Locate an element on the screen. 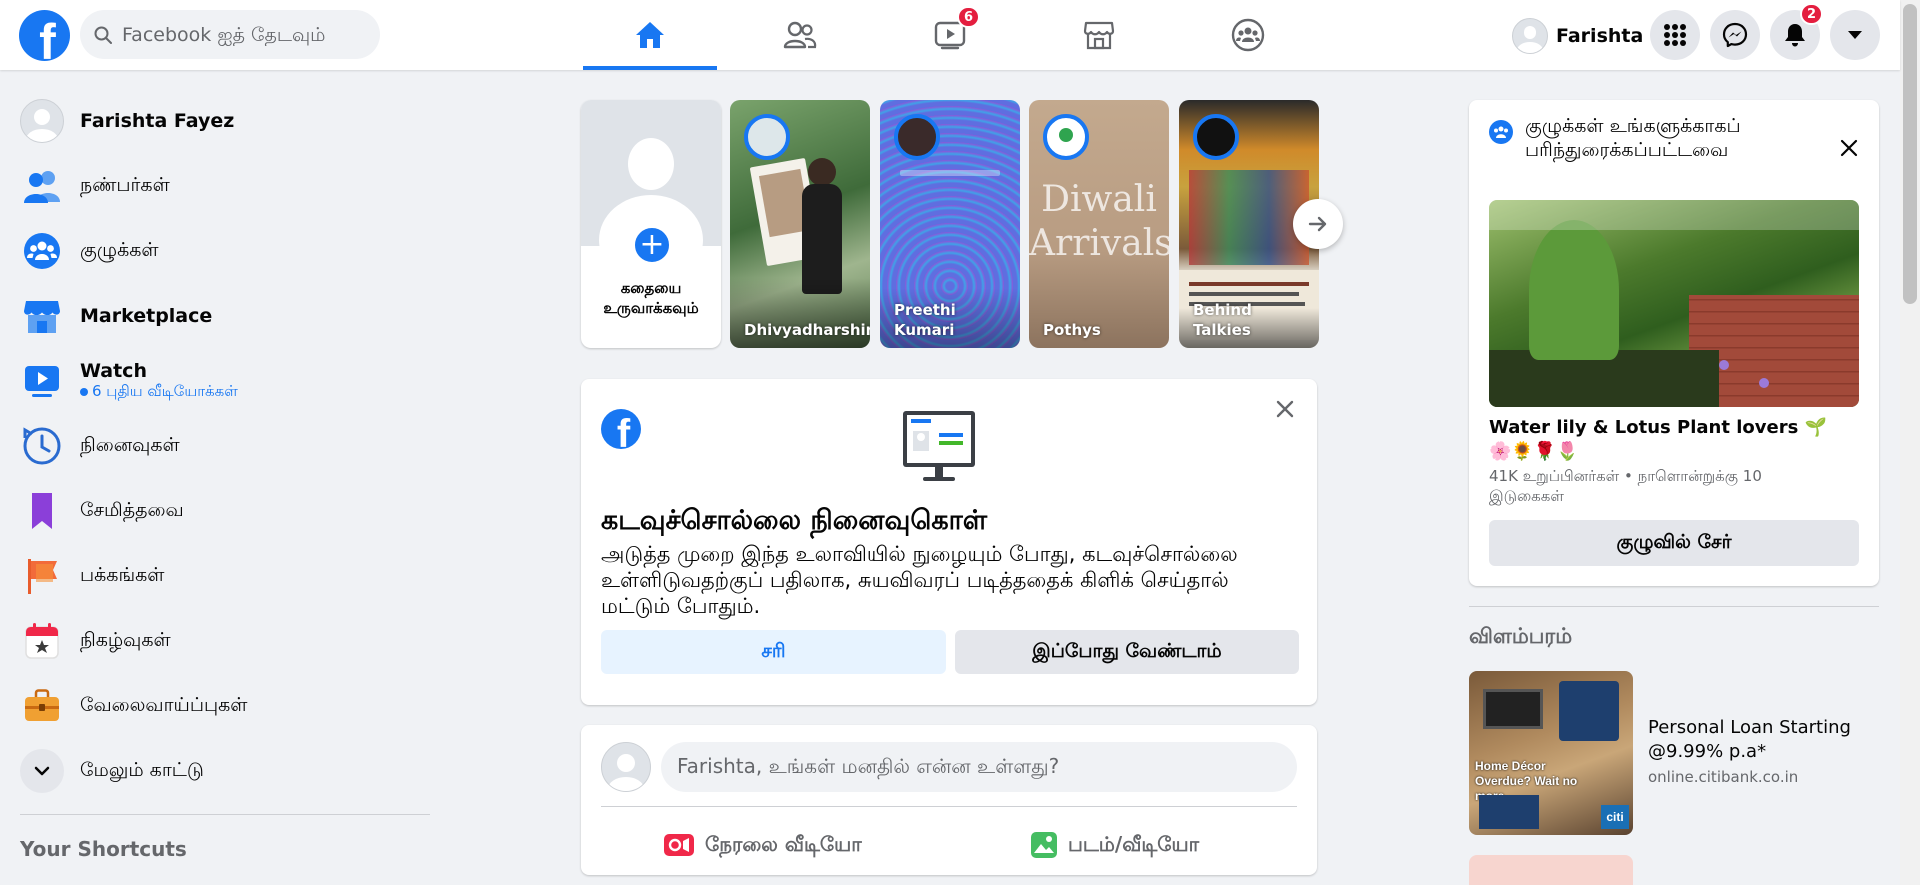 The height and width of the screenshot is (885, 1920). home-icon is located at coordinates (650, 35).